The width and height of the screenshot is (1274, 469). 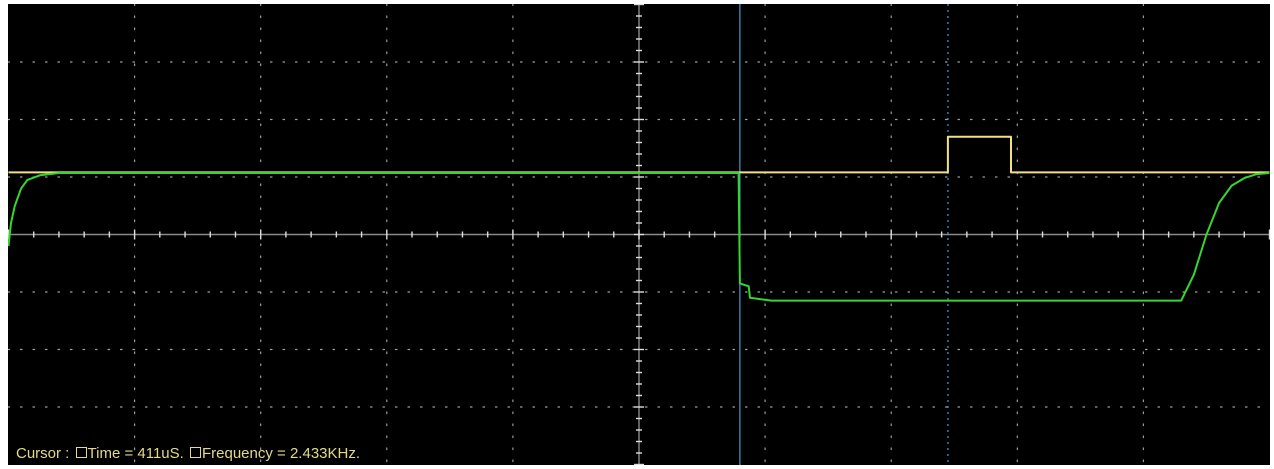 I want to click on frequency-readout: Frequency = 2.433KHz., so click(x=281, y=453).